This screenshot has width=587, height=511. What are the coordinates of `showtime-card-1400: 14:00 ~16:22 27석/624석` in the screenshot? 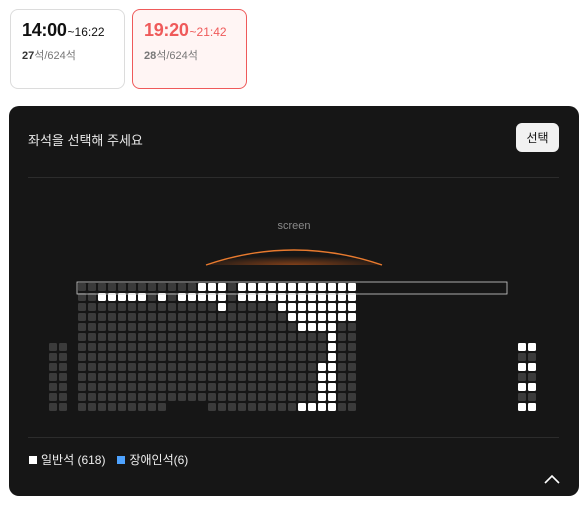 It's located at (67, 49).